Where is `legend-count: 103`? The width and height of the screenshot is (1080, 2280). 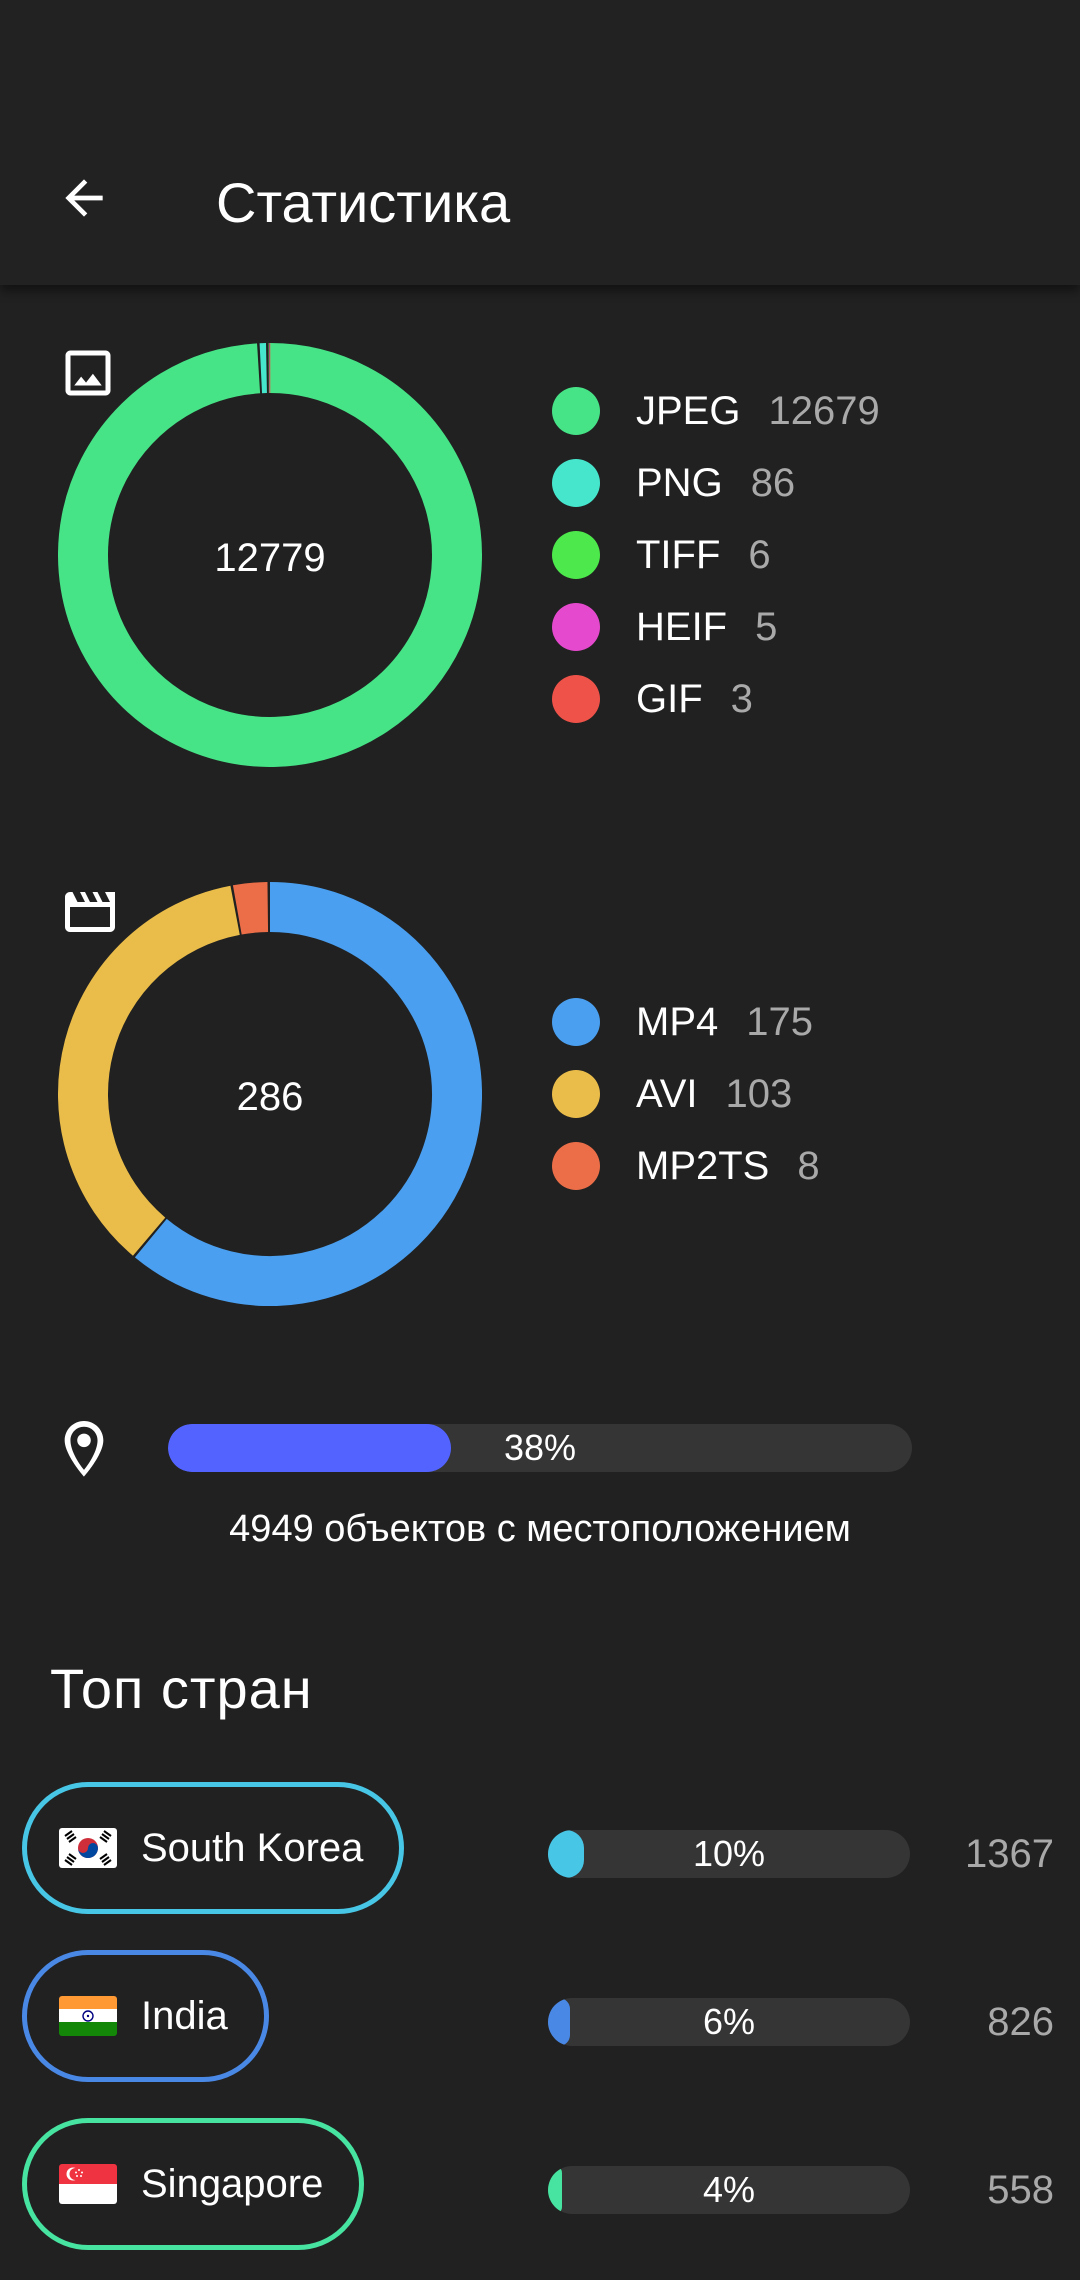
legend-count: 103 is located at coordinates (759, 1093).